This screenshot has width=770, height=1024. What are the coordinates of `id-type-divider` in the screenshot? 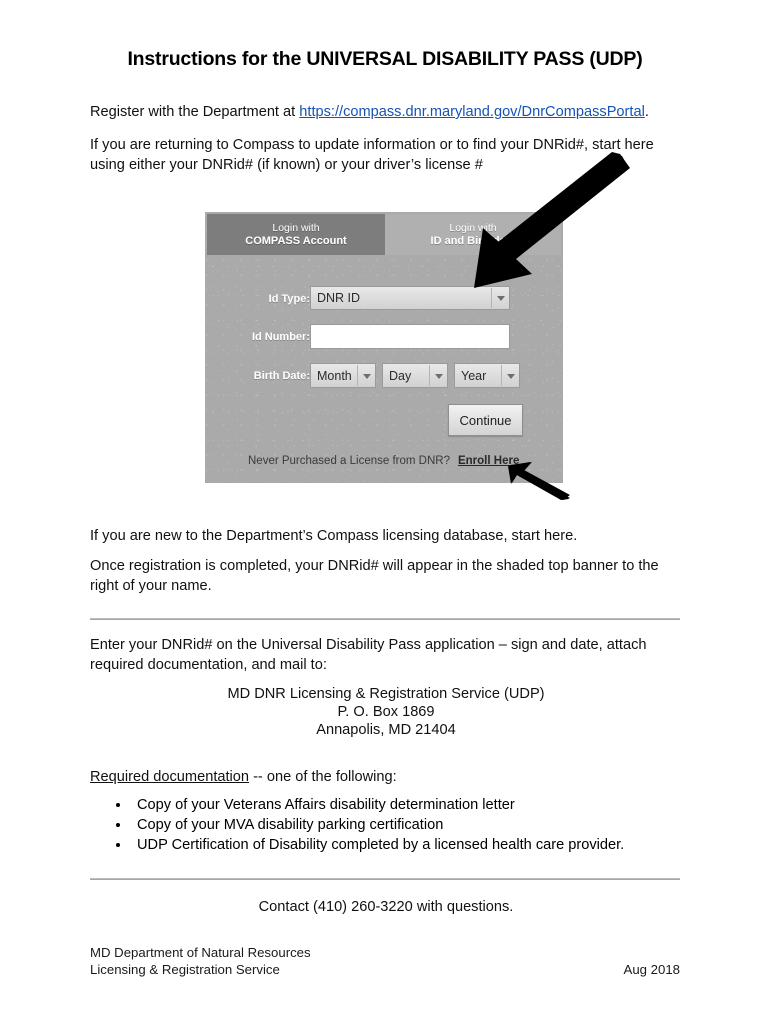 It's located at (491, 298).